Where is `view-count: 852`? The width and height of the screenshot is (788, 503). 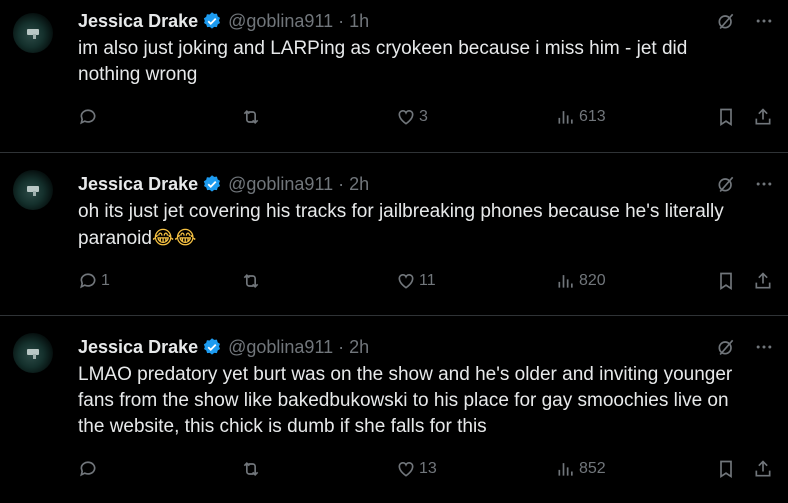
view-count: 852 is located at coordinates (592, 468).